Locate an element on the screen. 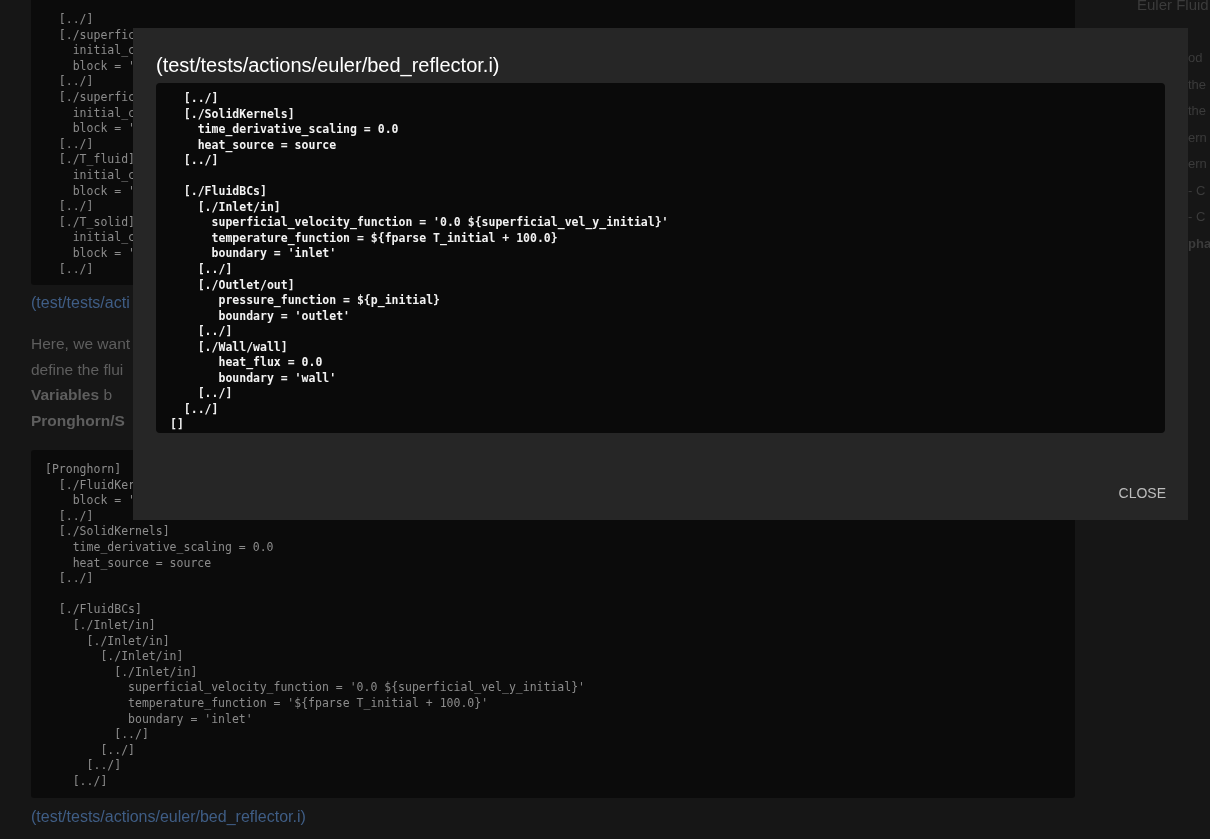 The width and height of the screenshot is (1210, 839). close-button: CLOSE is located at coordinates (1142, 493).